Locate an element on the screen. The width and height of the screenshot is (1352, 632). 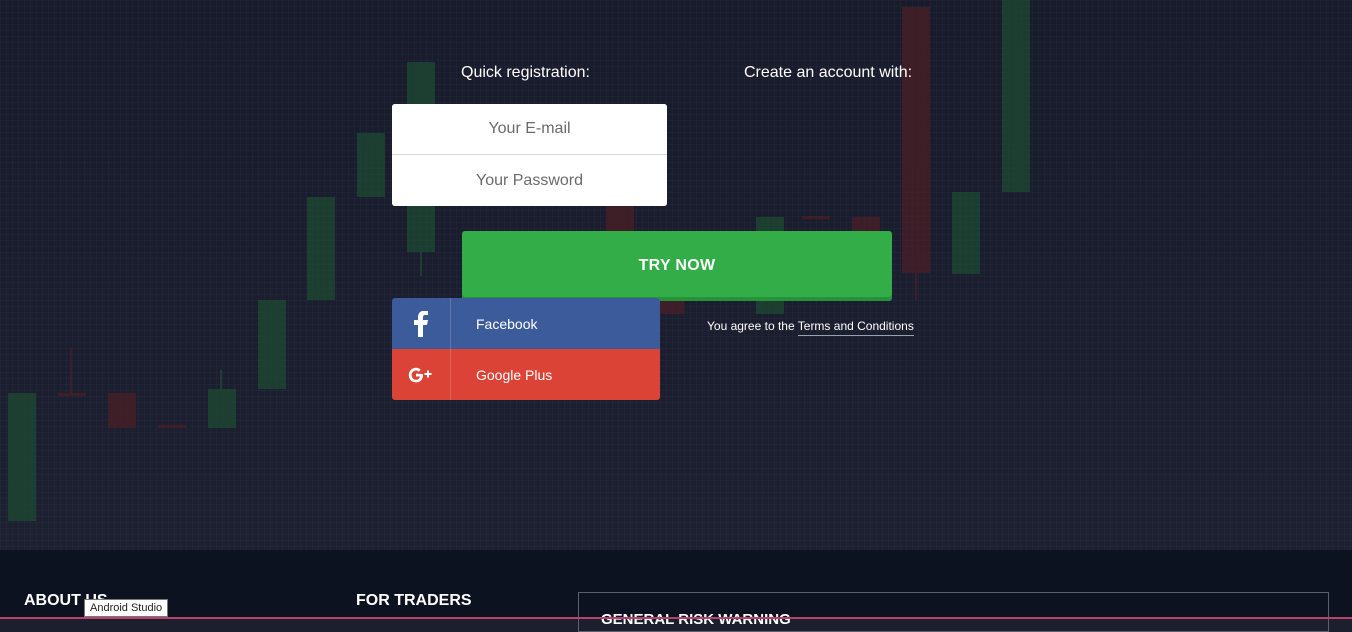
facebook-login-button: Facebook is located at coordinates (526, 323).